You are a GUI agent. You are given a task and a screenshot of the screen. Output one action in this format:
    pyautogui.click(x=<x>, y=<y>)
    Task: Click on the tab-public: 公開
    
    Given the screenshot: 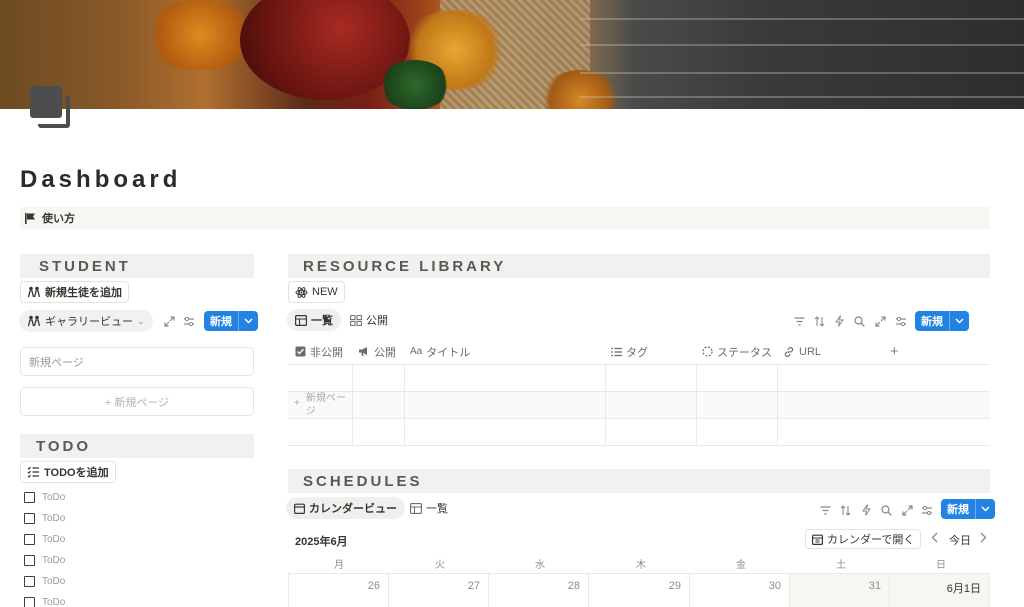 What is the action you would take?
    pyautogui.click(x=369, y=320)
    